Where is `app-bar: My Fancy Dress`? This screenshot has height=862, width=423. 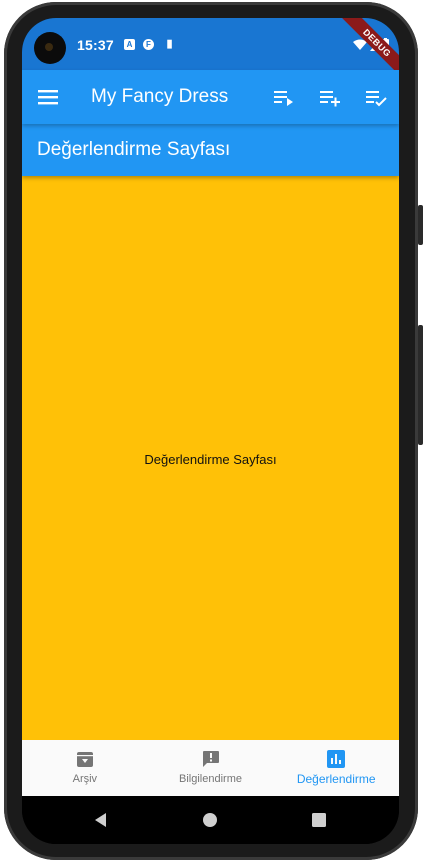 app-bar: My Fancy Dress is located at coordinates (210, 97).